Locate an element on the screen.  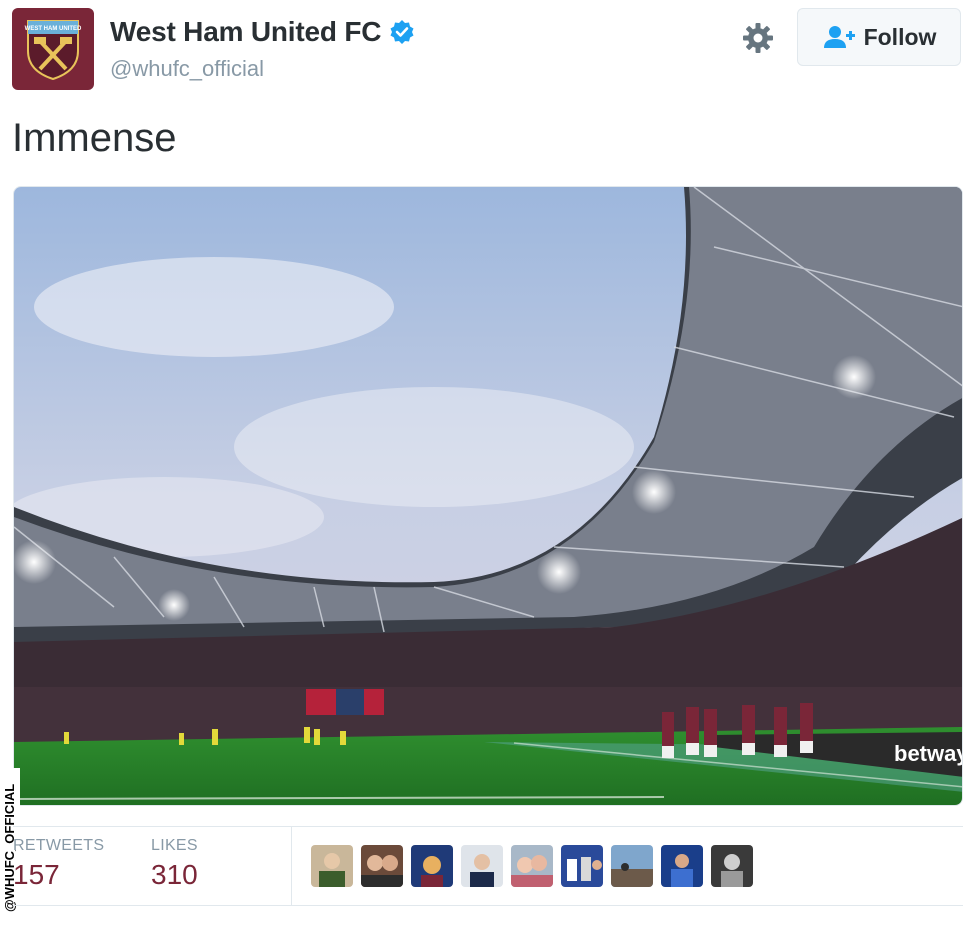
account-avatar: WEST HAM UNITED is located at coordinates (53, 49).